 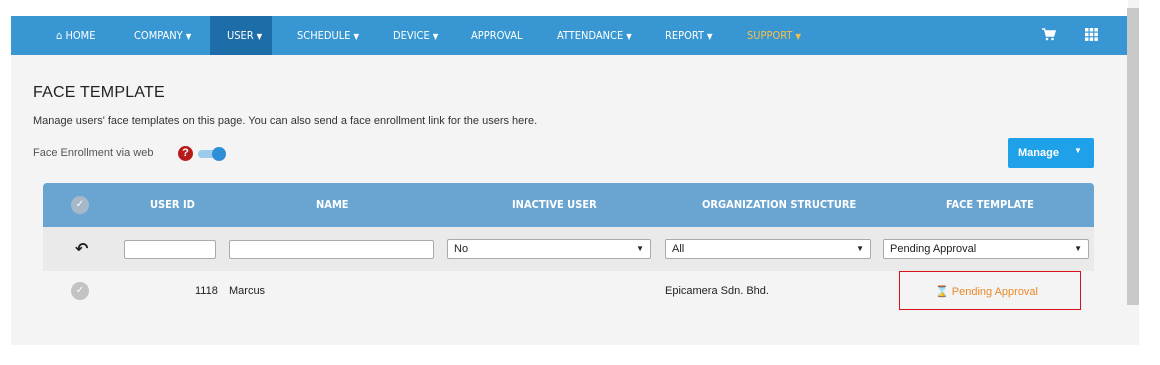 What do you see at coordinates (549, 249) in the screenshot?
I see `inactive-user-filter: No ▼` at bounding box center [549, 249].